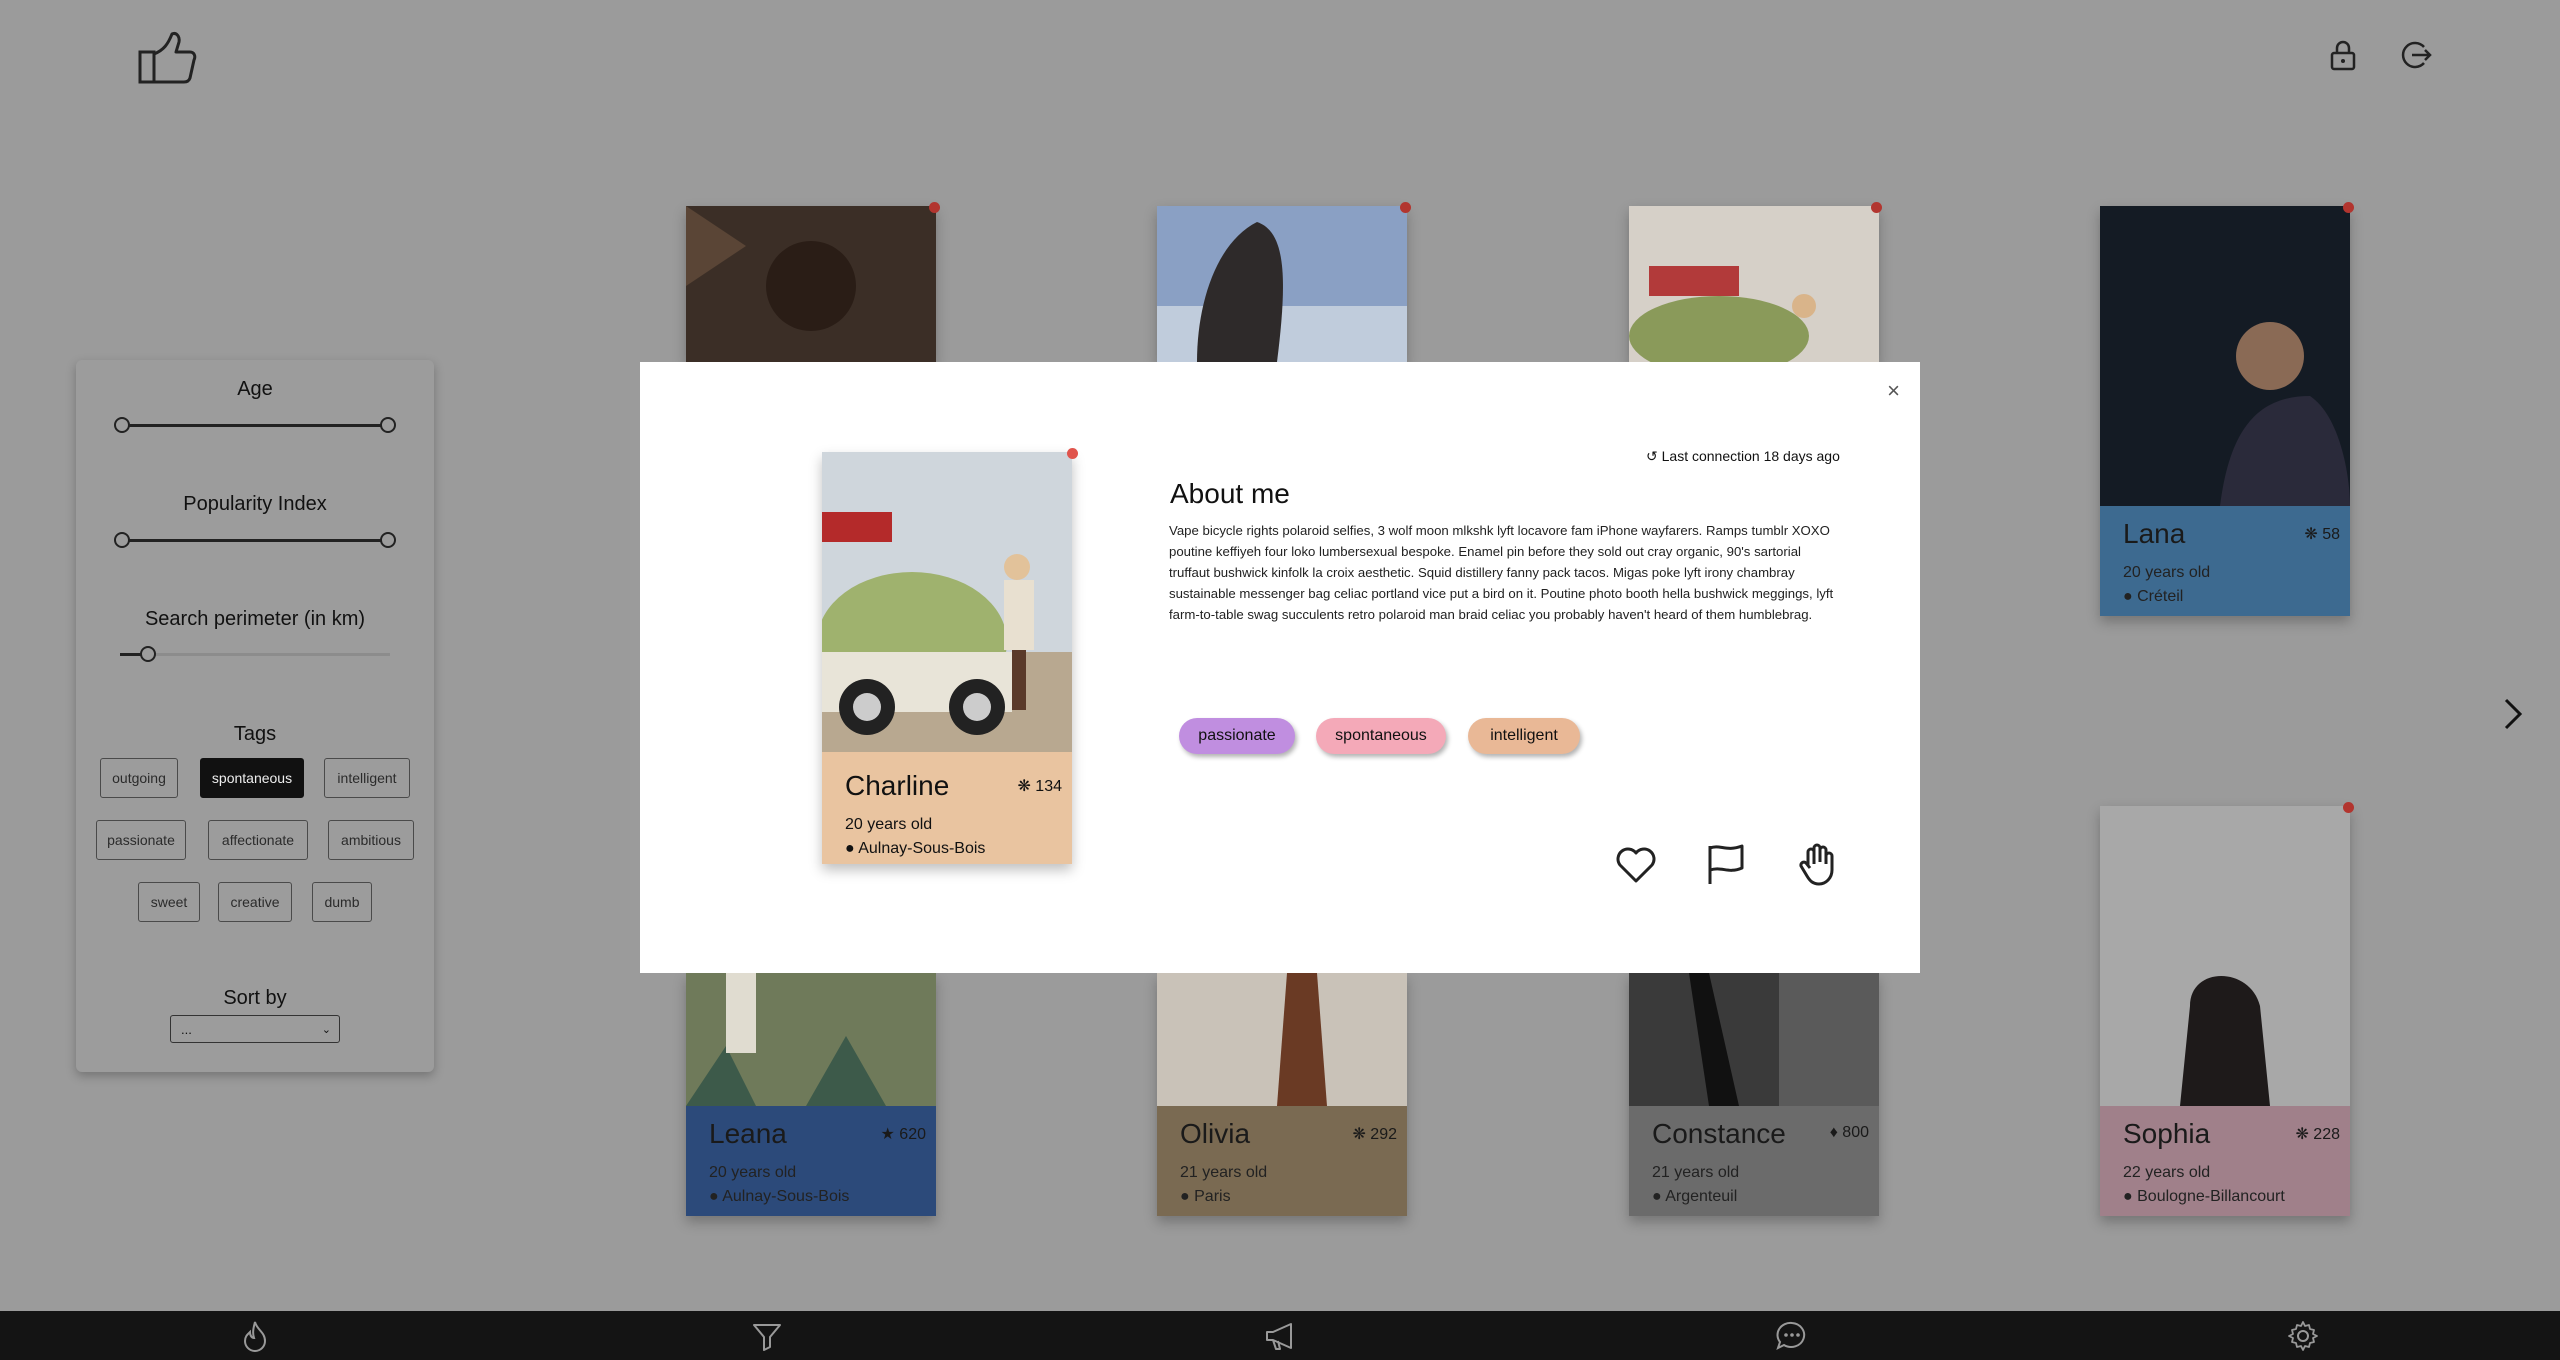  What do you see at coordinates (1381, 736) in the screenshot?
I see `interest-tag: spontaneous` at bounding box center [1381, 736].